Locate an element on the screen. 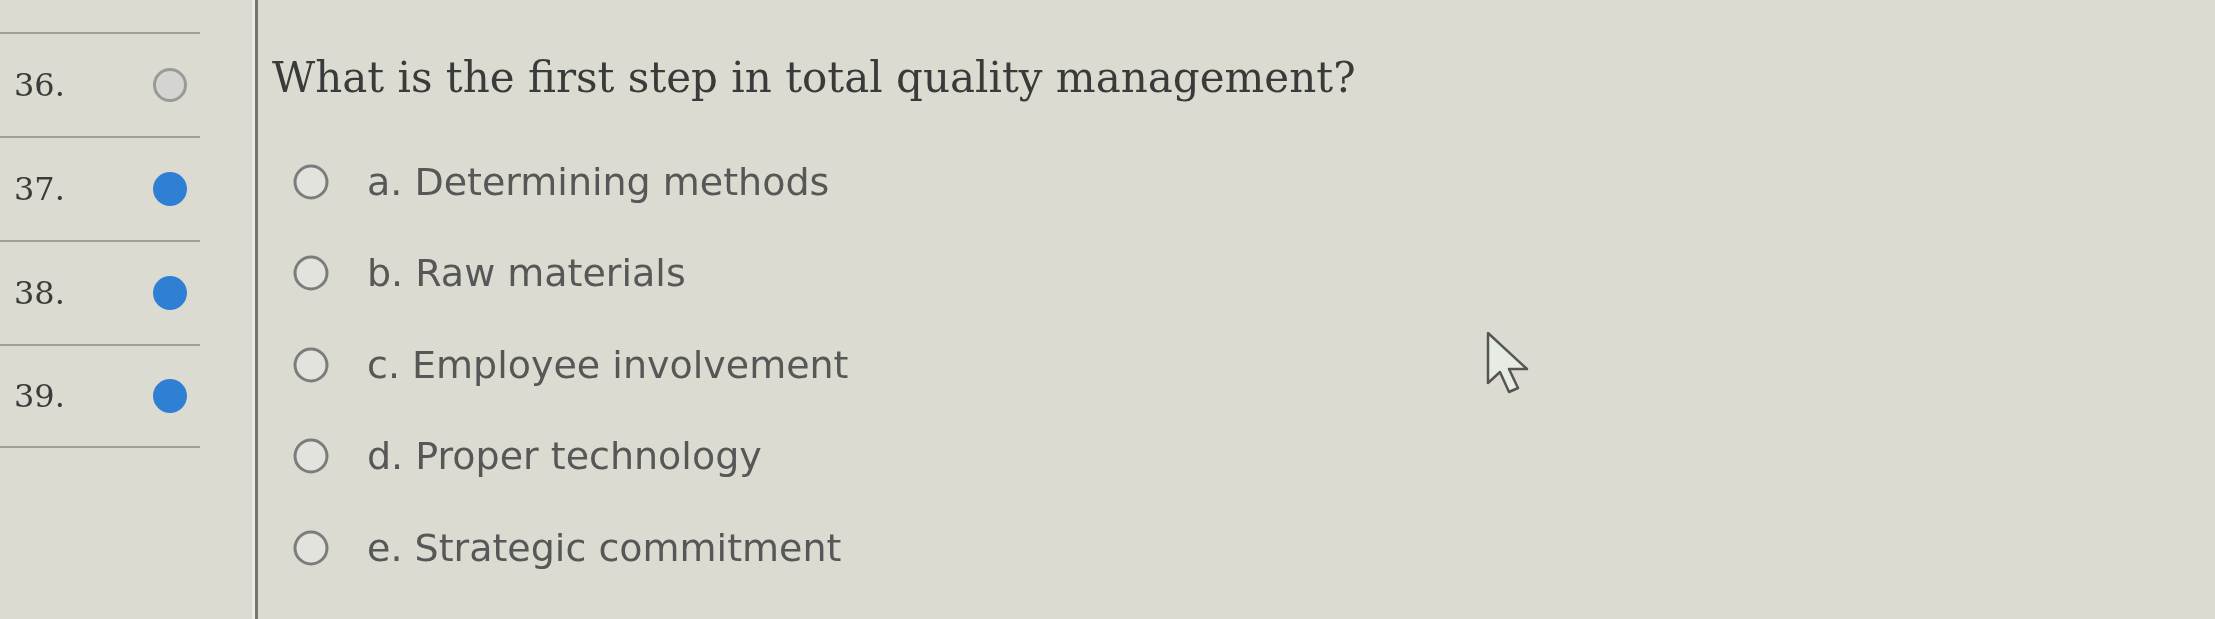  option-label: d. Proper technology is located at coordinates (564, 456).